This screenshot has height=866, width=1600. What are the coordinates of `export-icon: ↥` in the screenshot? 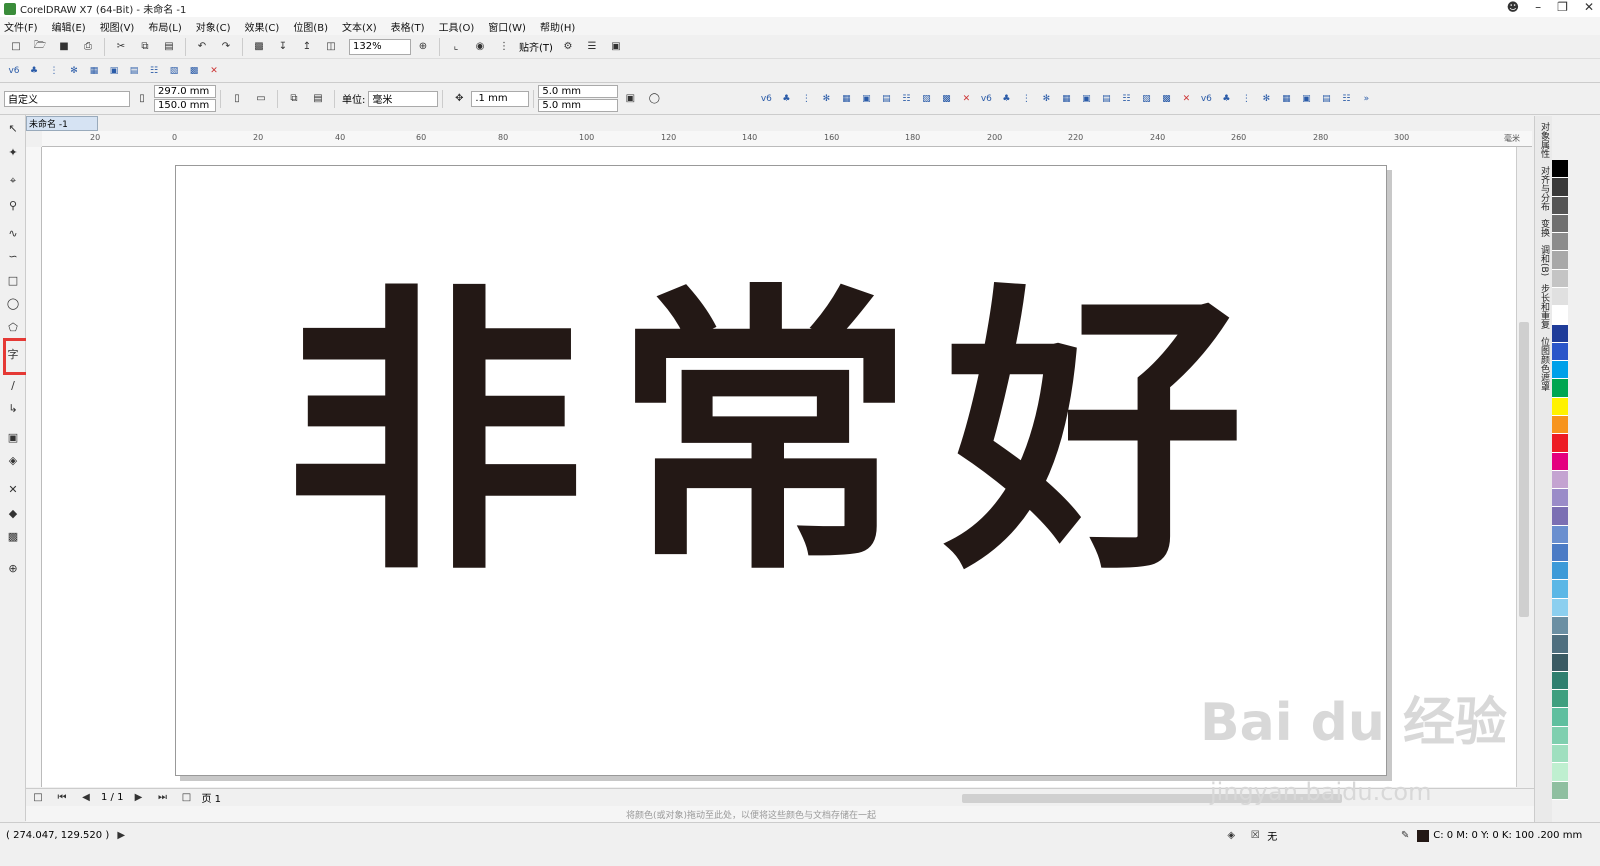 It's located at (307, 47).